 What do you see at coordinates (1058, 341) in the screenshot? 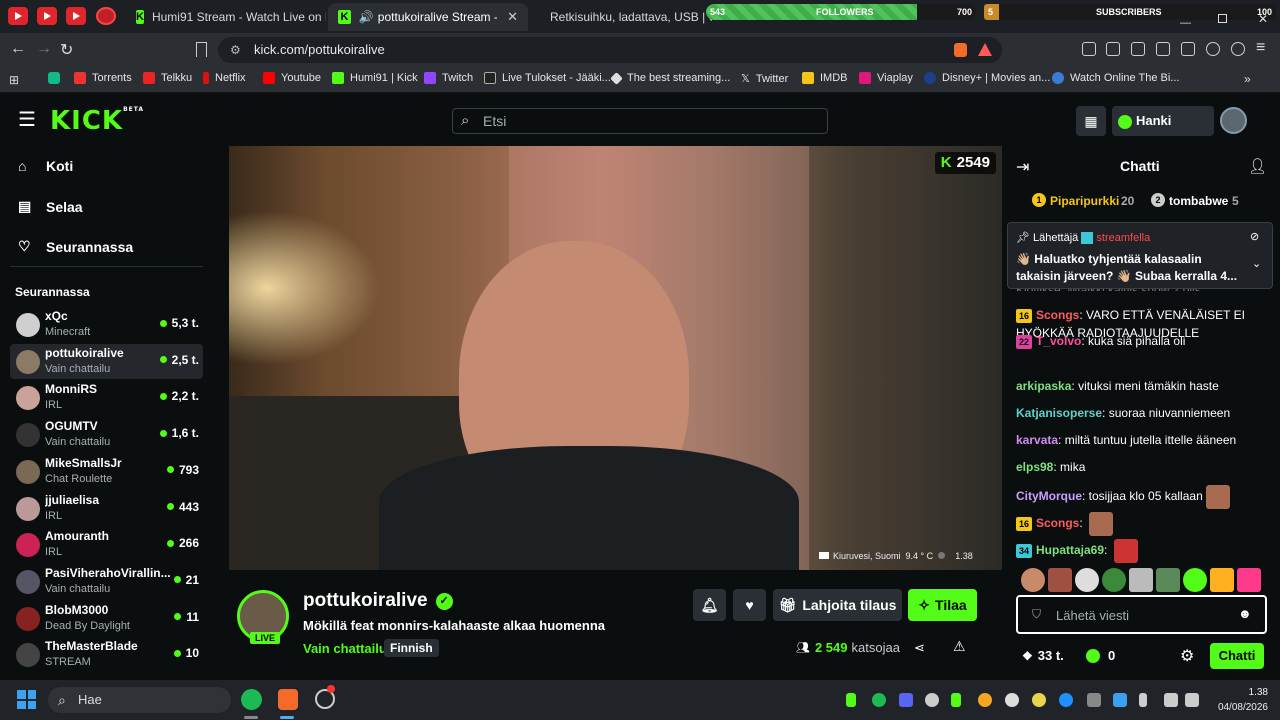
I see `chat-username: T_volvo` at bounding box center [1058, 341].